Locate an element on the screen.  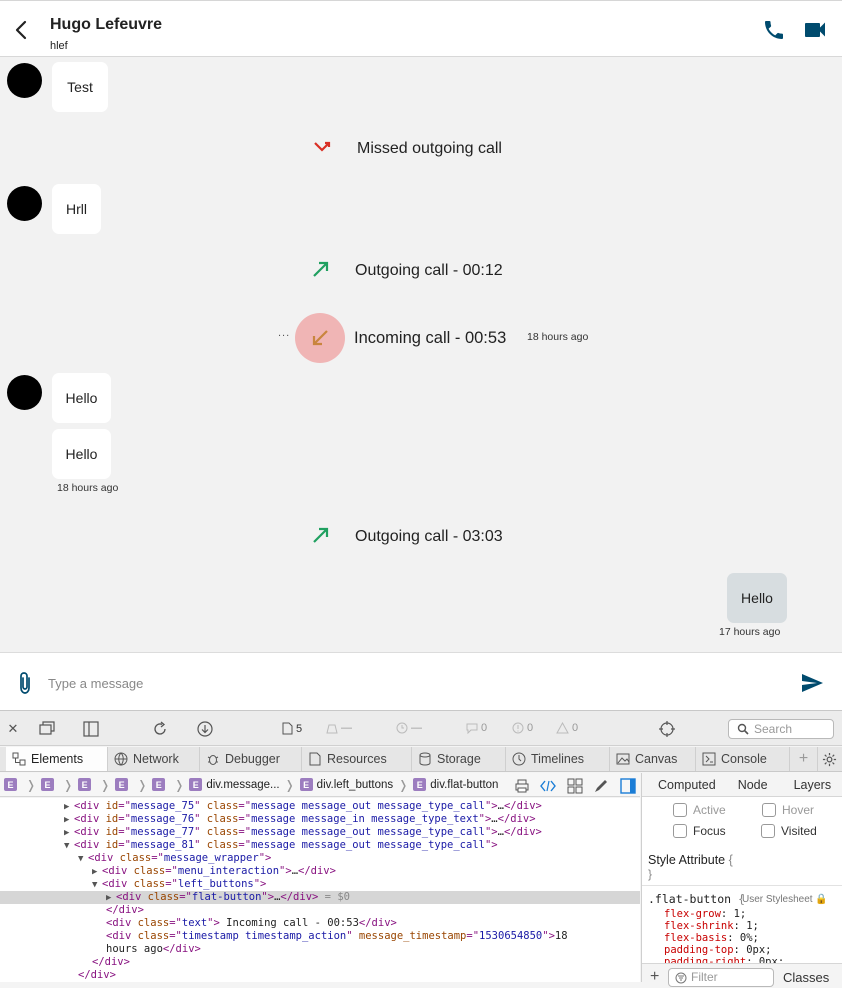
reload-icon is located at coordinates (160, 729).